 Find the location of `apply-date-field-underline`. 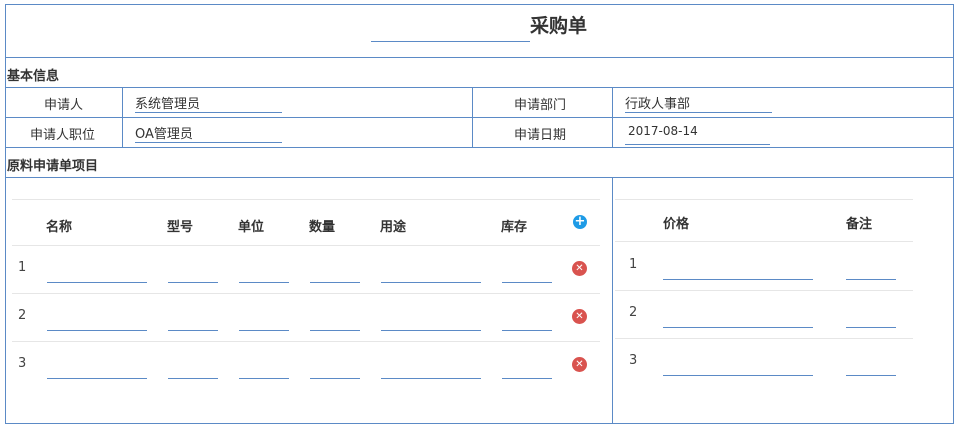

apply-date-field-underline is located at coordinates (697, 144).